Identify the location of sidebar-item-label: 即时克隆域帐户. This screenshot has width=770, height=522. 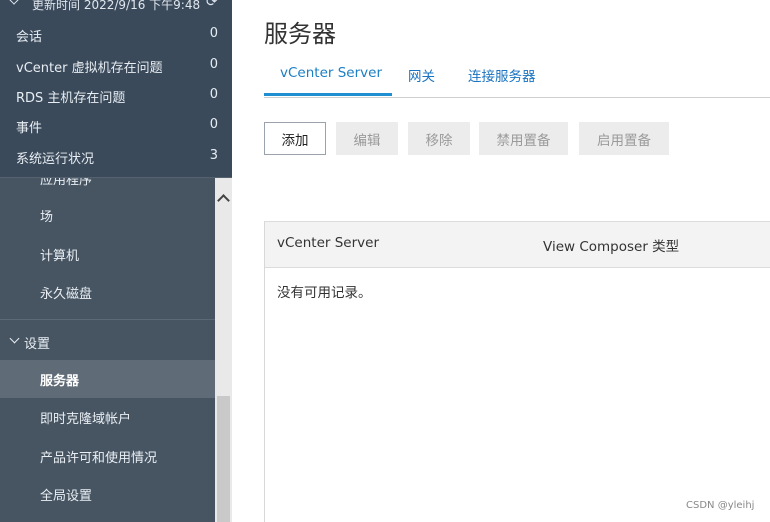
(86, 419).